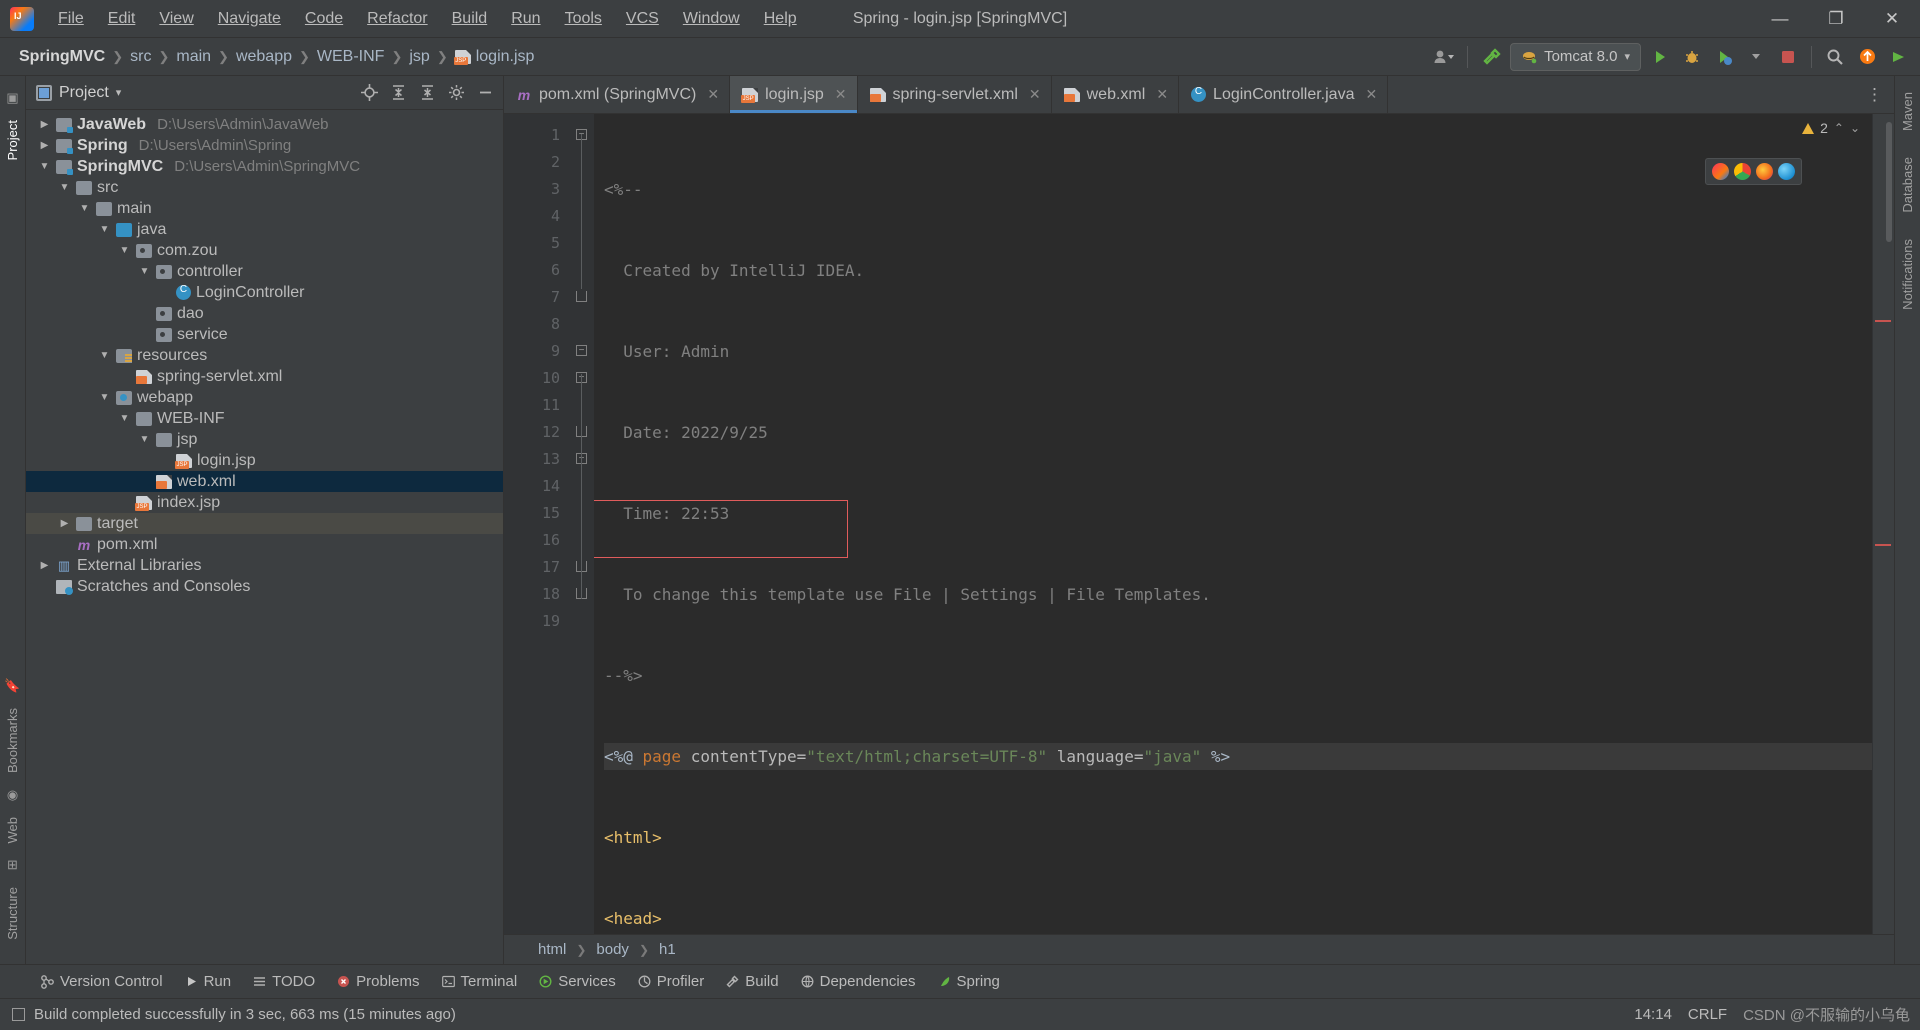 The width and height of the screenshot is (1920, 1030). What do you see at coordinates (264, 187) in the screenshot?
I see `tree-node-src: ▼ src` at bounding box center [264, 187].